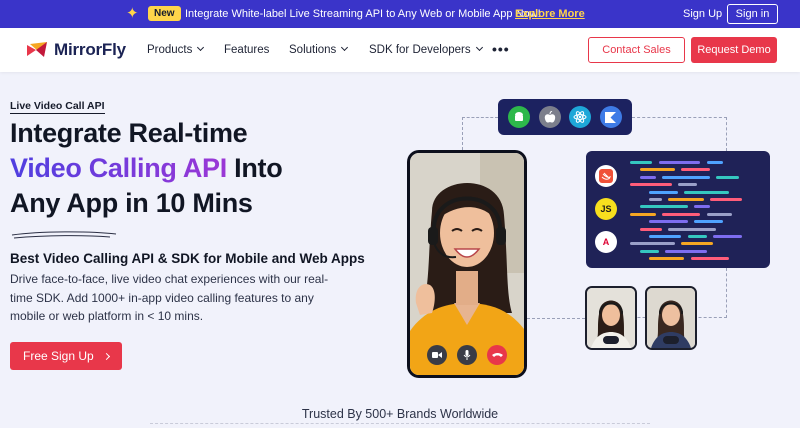 The image size is (800, 428). I want to click on code-snippet-card: JS A, so click(678, 209).